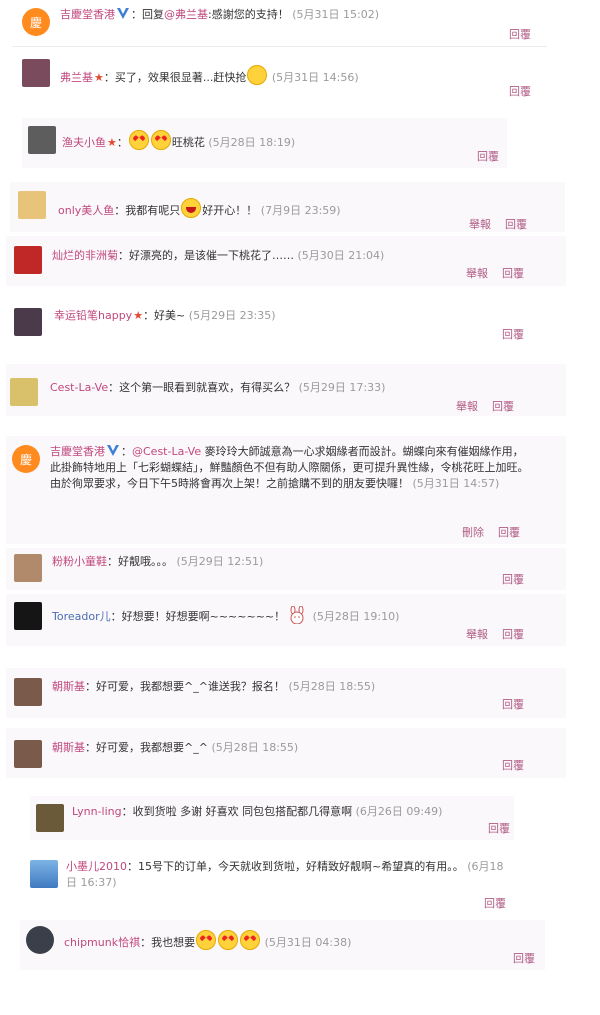 Image resolution: width=600 pixels, height=1015 pixels. I want to click on mention-link: @Cest-La-Ve, so click(166, 451).